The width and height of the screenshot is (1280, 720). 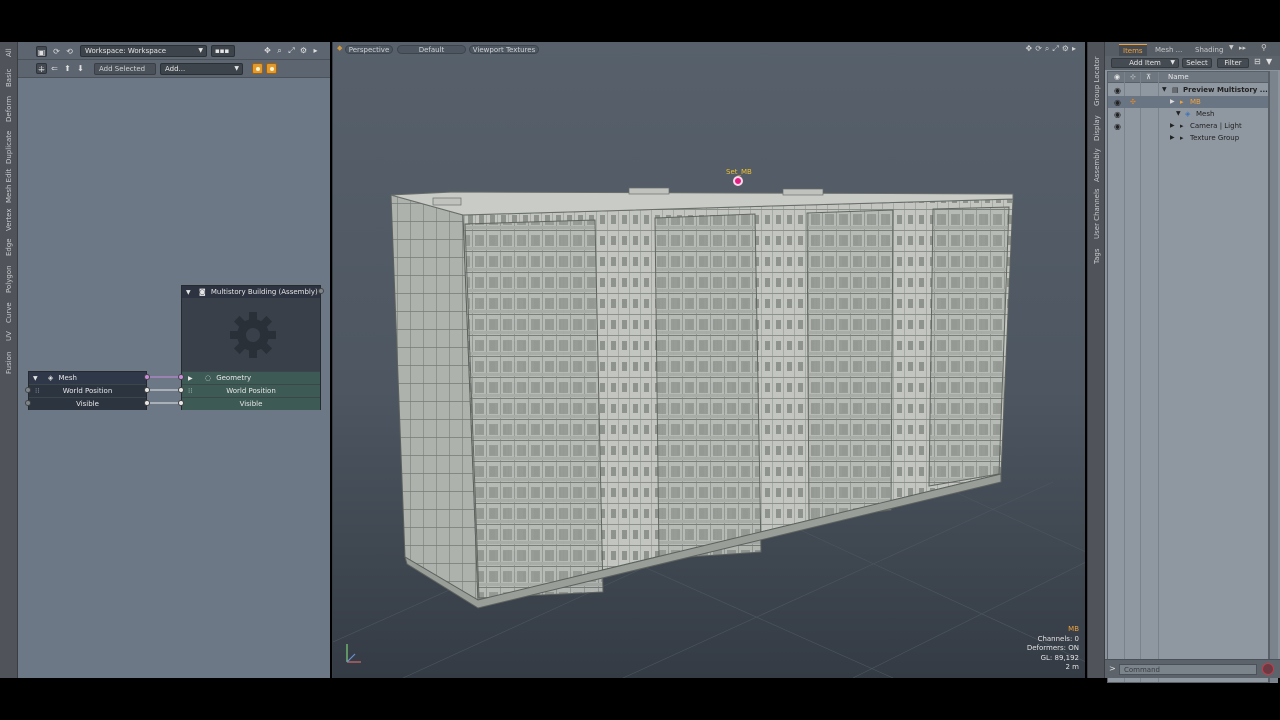 I want to click on tab-deform: Deform, so click(x=9, y=109).